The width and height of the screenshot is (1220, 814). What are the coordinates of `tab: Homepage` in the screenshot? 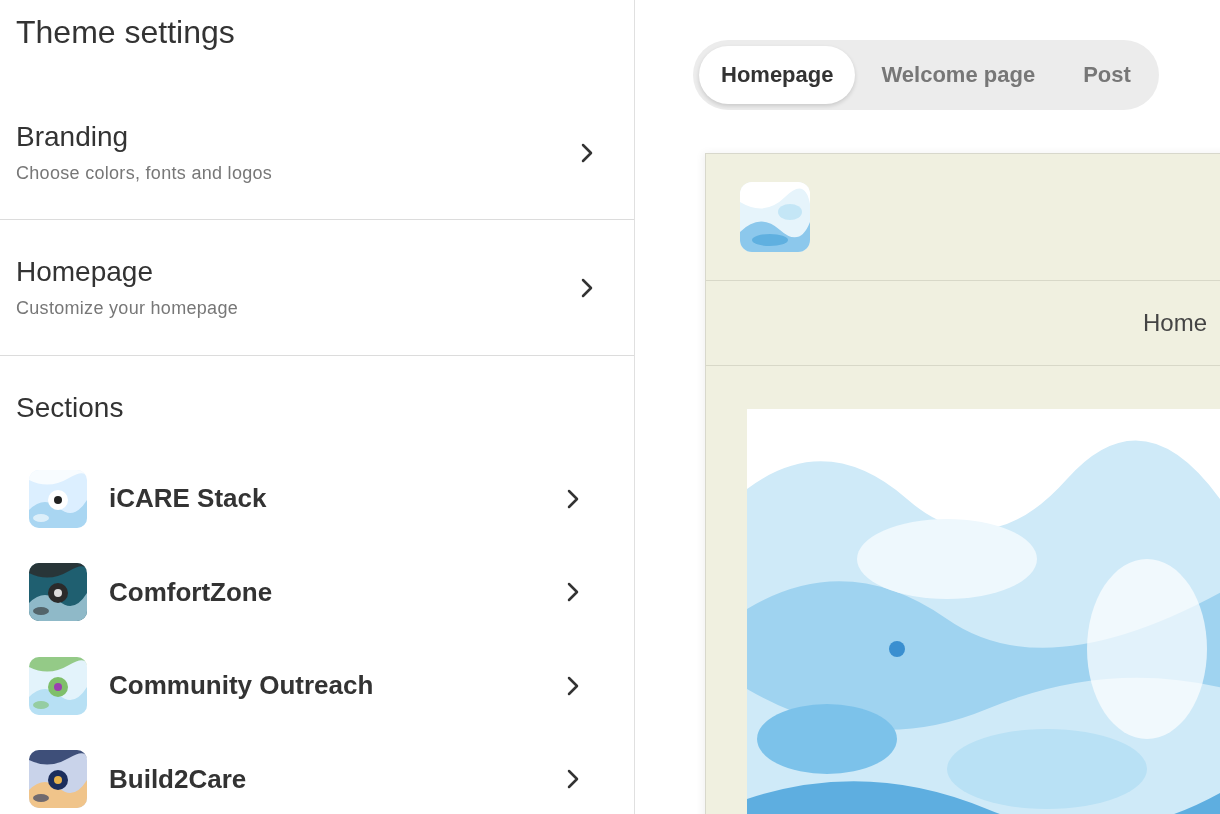 It's located at (777, 75).